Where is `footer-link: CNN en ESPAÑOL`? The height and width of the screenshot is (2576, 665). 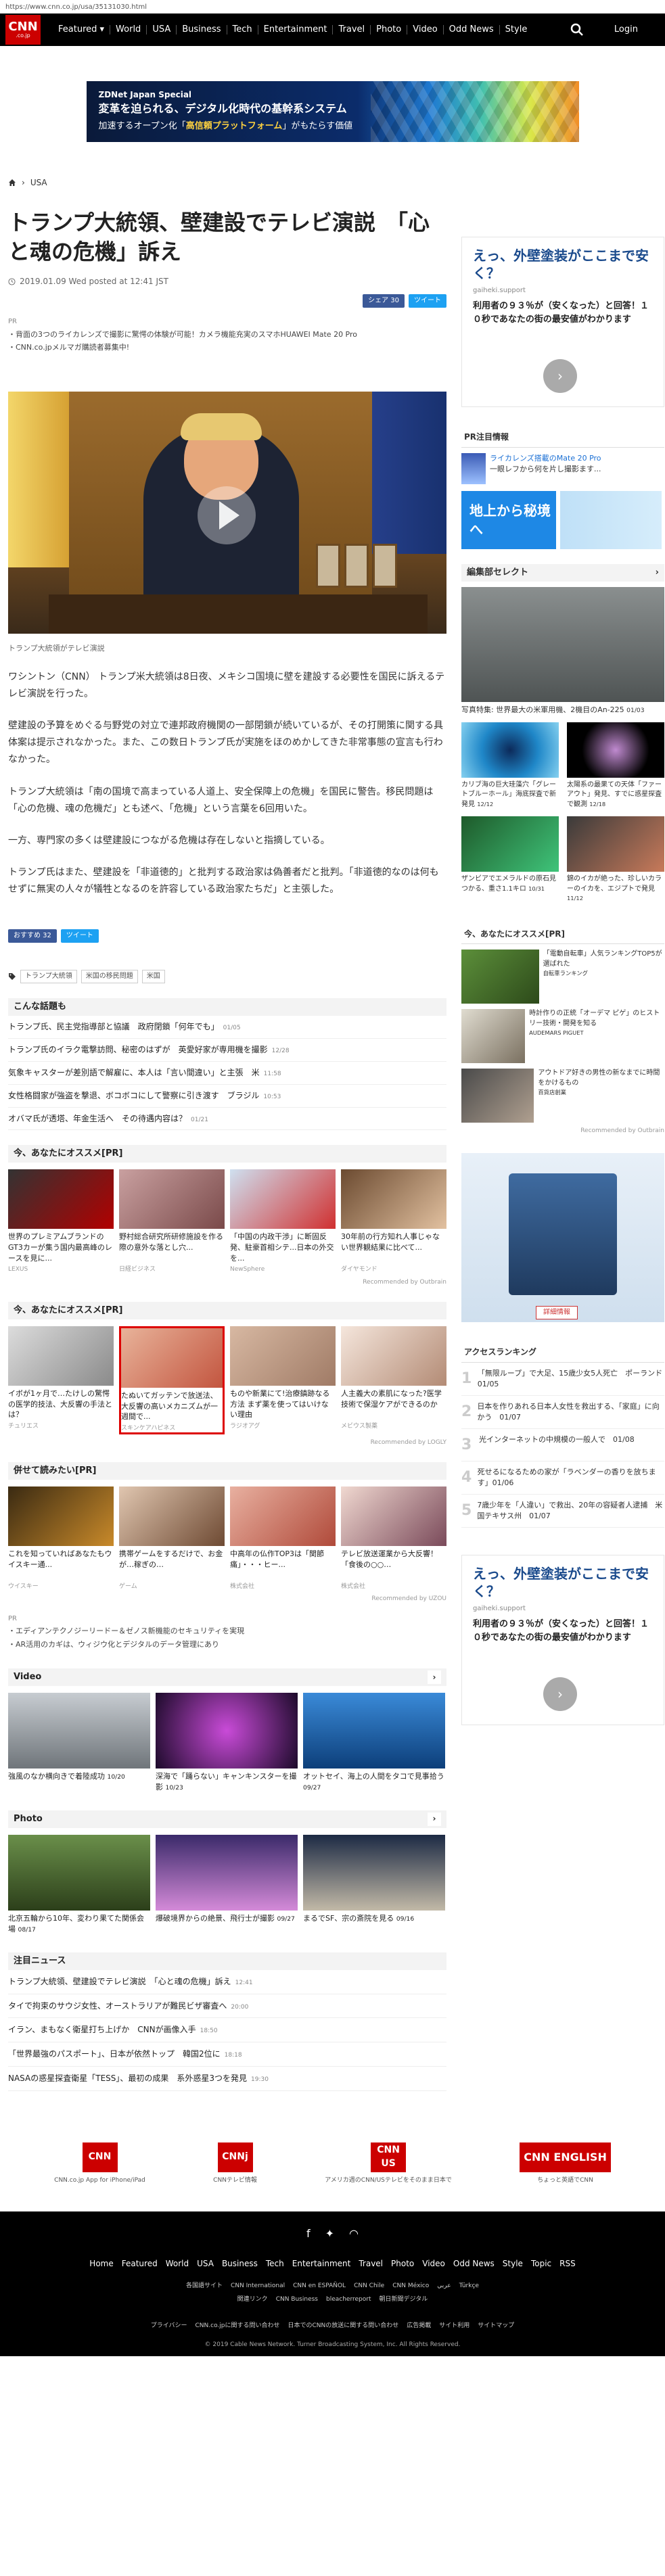
footer-link: CNN en ESPAÑOL is located at coordinates (319, 2286).